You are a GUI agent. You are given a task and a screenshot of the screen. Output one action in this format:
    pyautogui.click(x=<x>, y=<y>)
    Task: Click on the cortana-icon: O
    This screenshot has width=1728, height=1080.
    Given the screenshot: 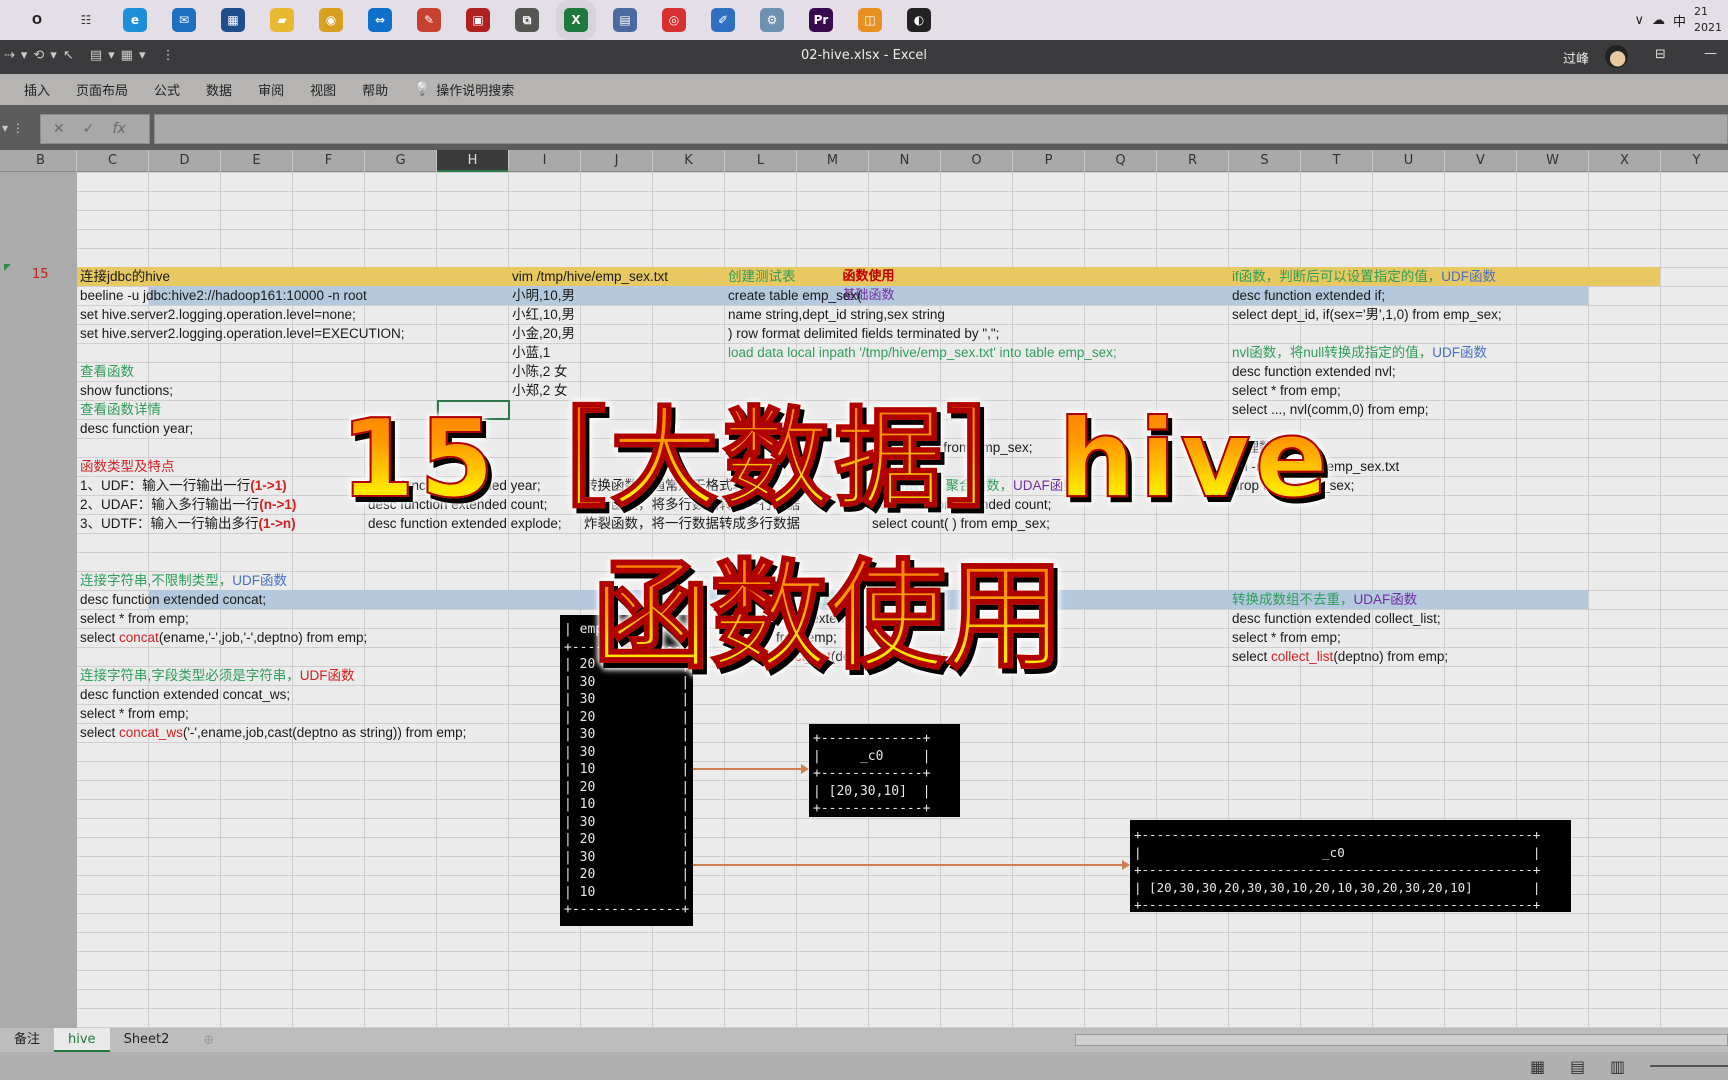 What is the action you would take?
    pyautogui.click(x=37, y=20)
    